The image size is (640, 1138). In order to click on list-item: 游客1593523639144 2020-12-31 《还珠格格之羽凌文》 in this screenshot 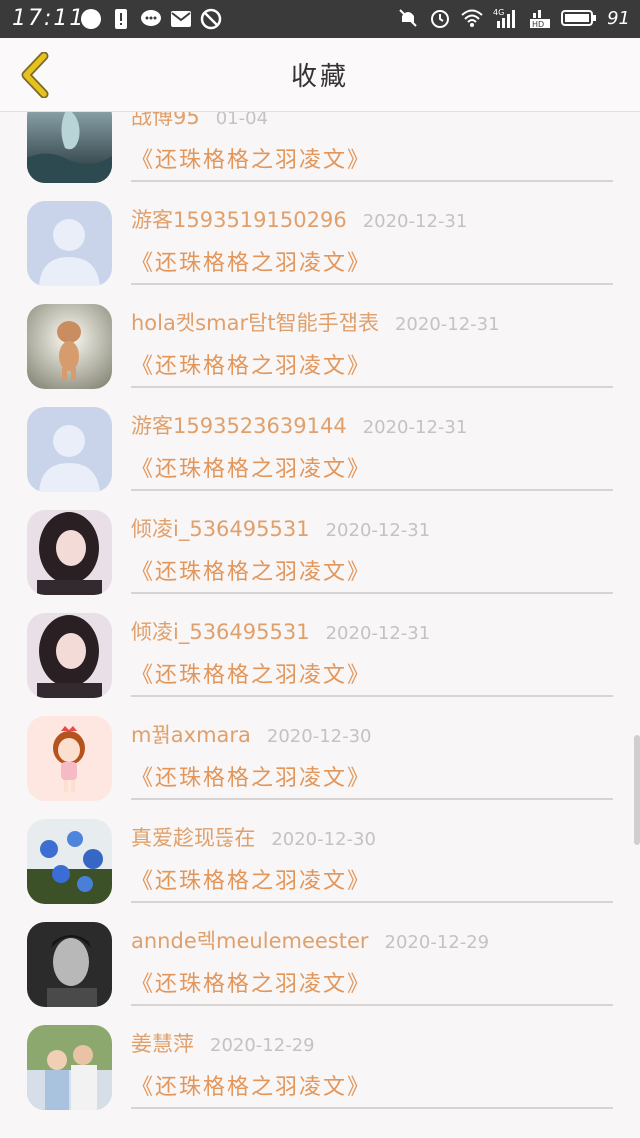, I will do `click(320, 458)`.